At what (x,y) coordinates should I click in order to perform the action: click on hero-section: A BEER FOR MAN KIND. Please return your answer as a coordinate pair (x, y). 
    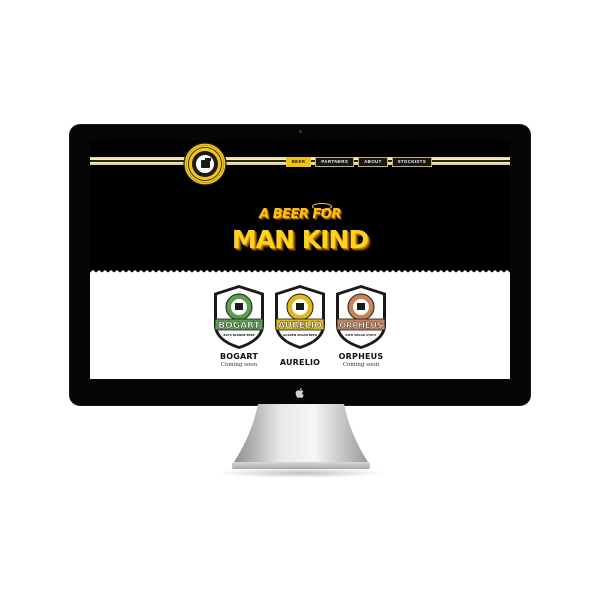
    Looking at the image, I should click on (300, 230).